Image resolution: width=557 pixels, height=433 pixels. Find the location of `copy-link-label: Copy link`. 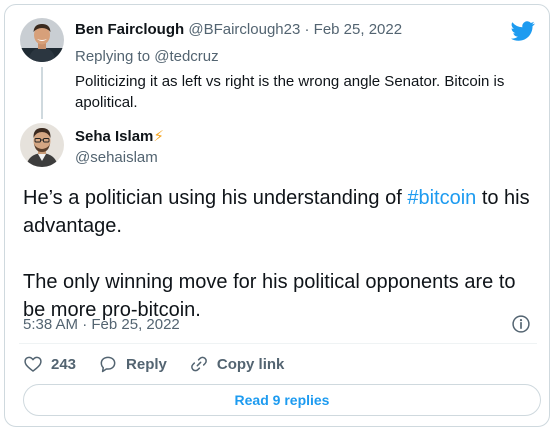

copy-link-label: Copy link is located at coordinates (250, 364).